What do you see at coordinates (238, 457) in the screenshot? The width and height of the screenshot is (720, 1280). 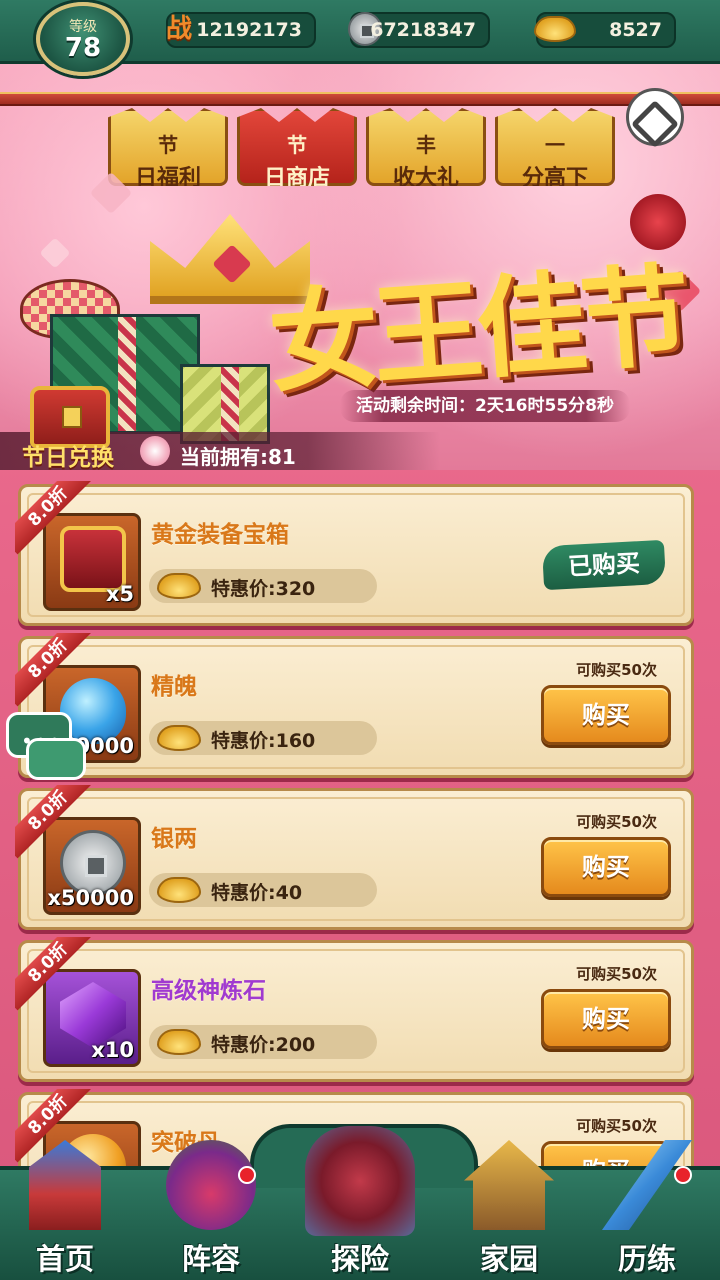 I see `owned-count: 当前拥有:81` at bounding box center [238, 457].